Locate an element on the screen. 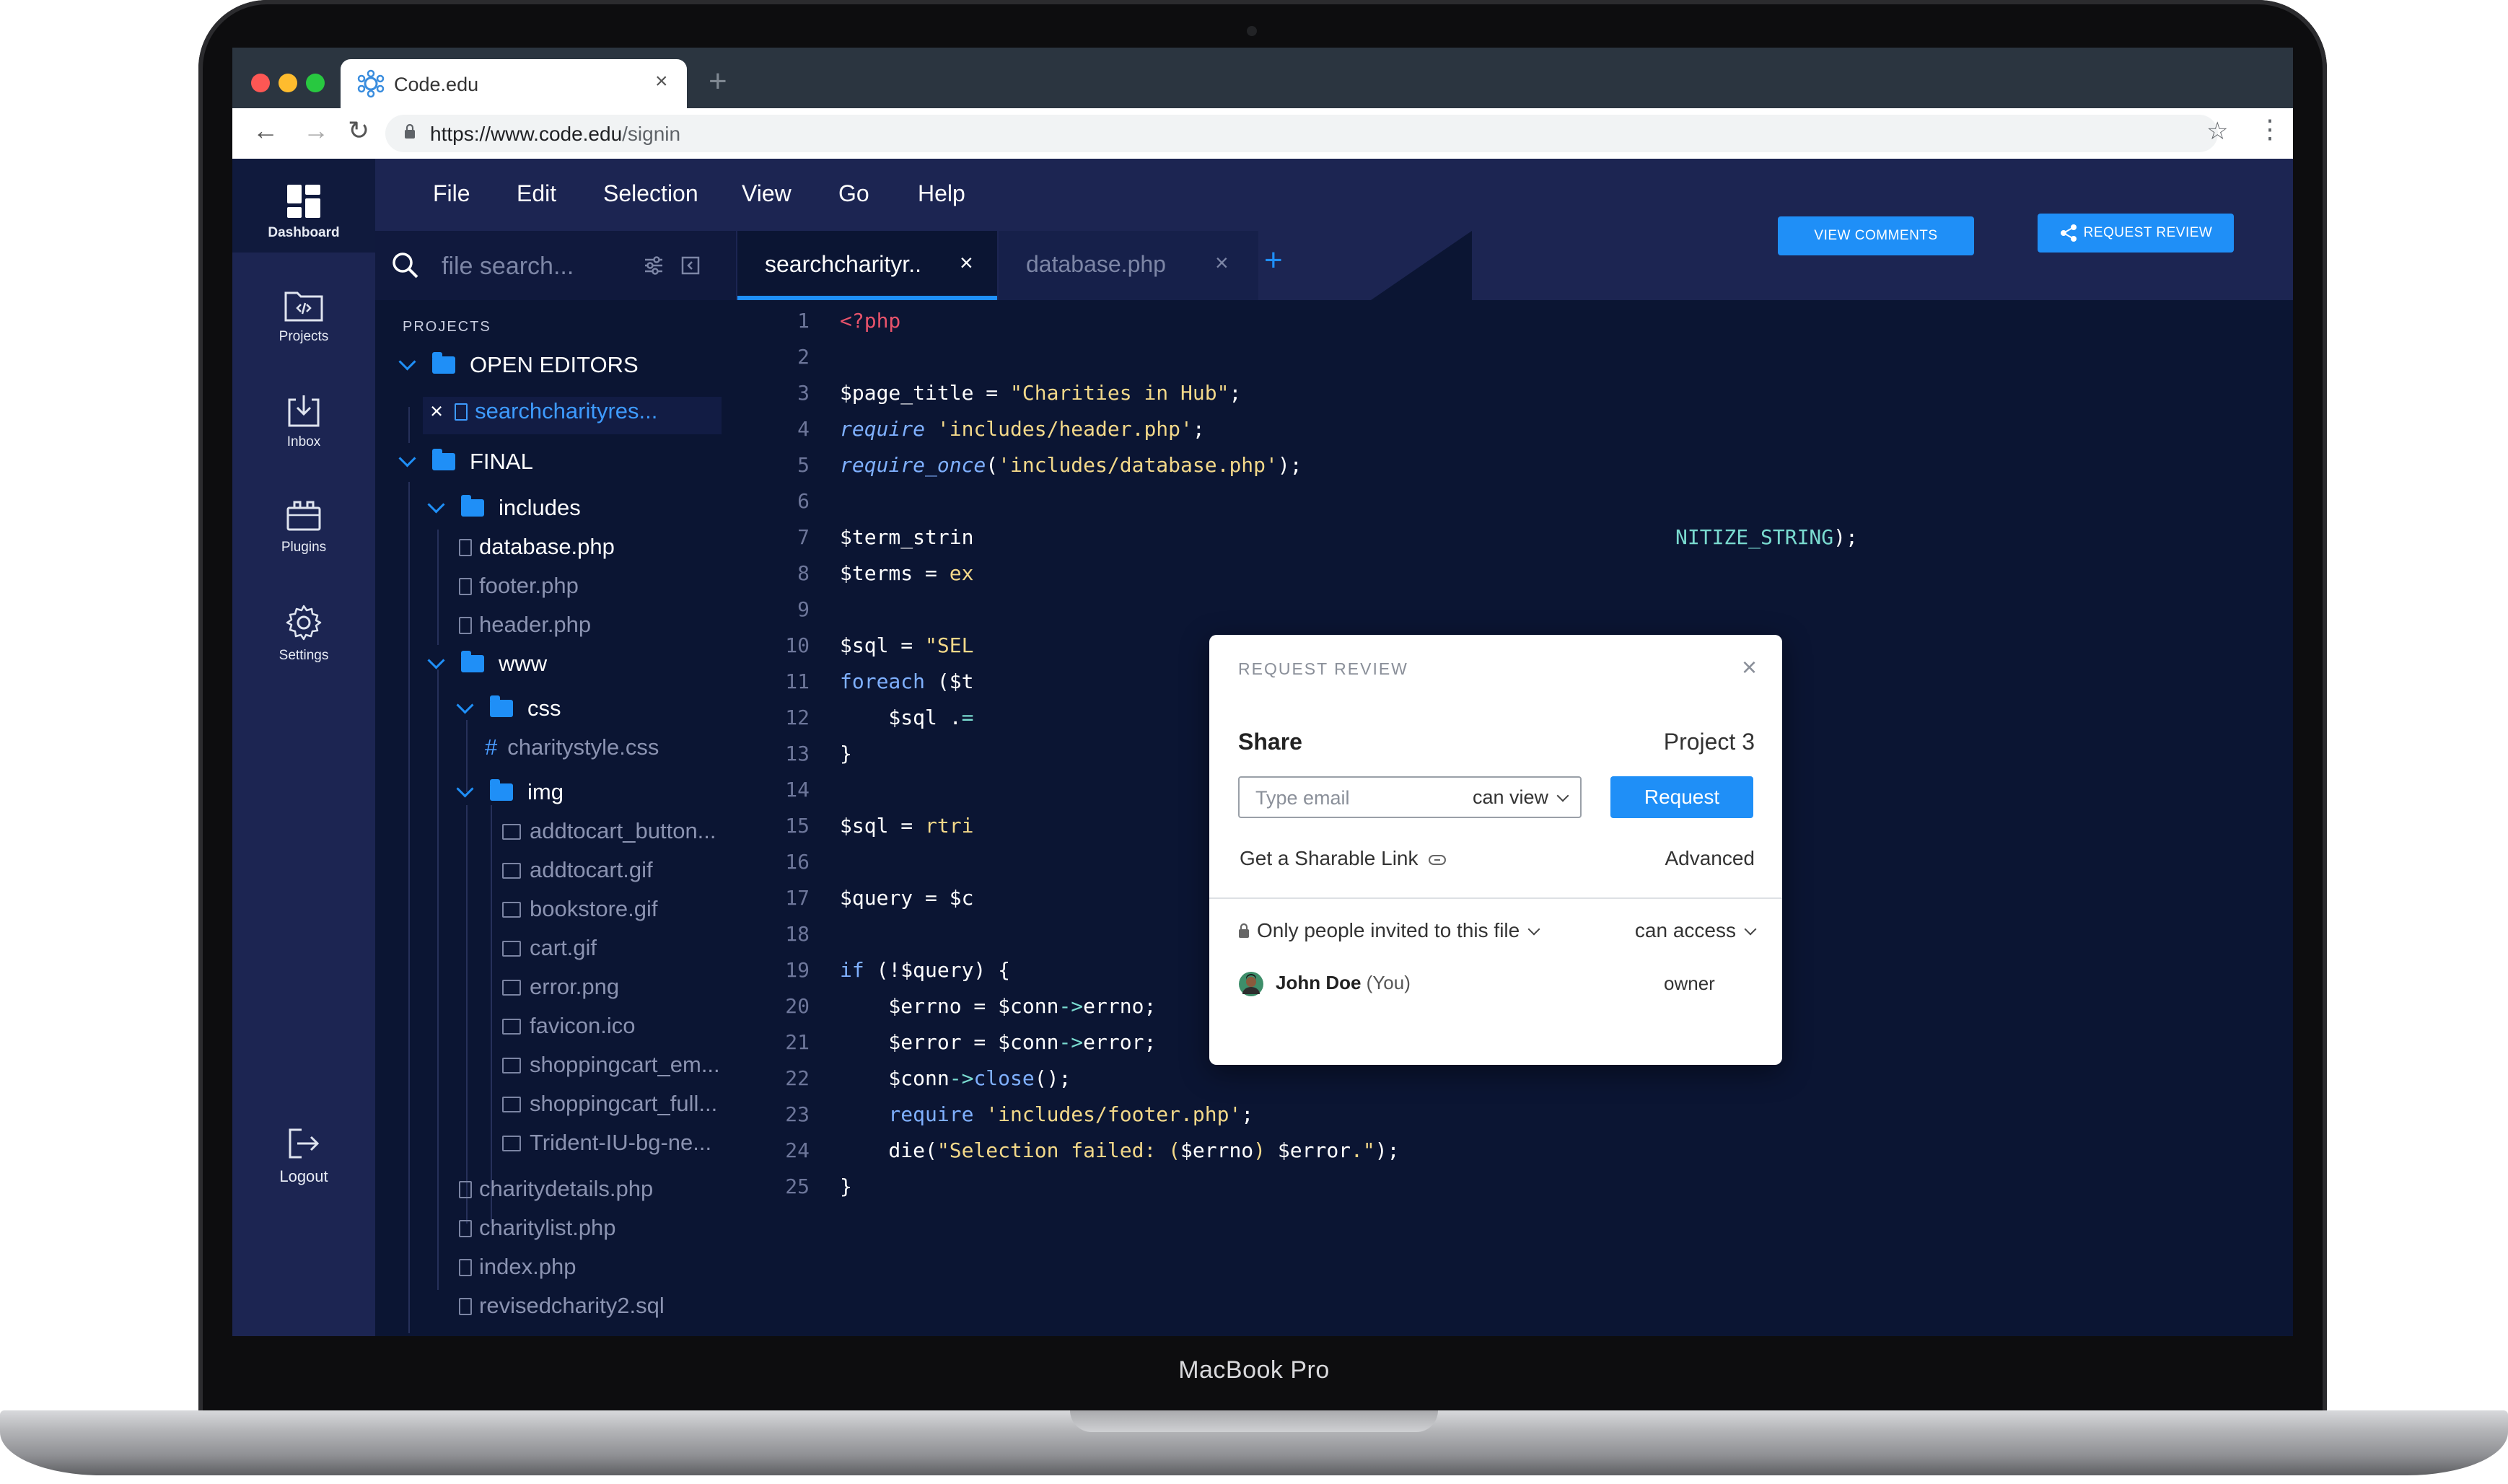 This screenshot has height=1484, width=2508. menu-selection: Selection is located at coordinates (650, 193).